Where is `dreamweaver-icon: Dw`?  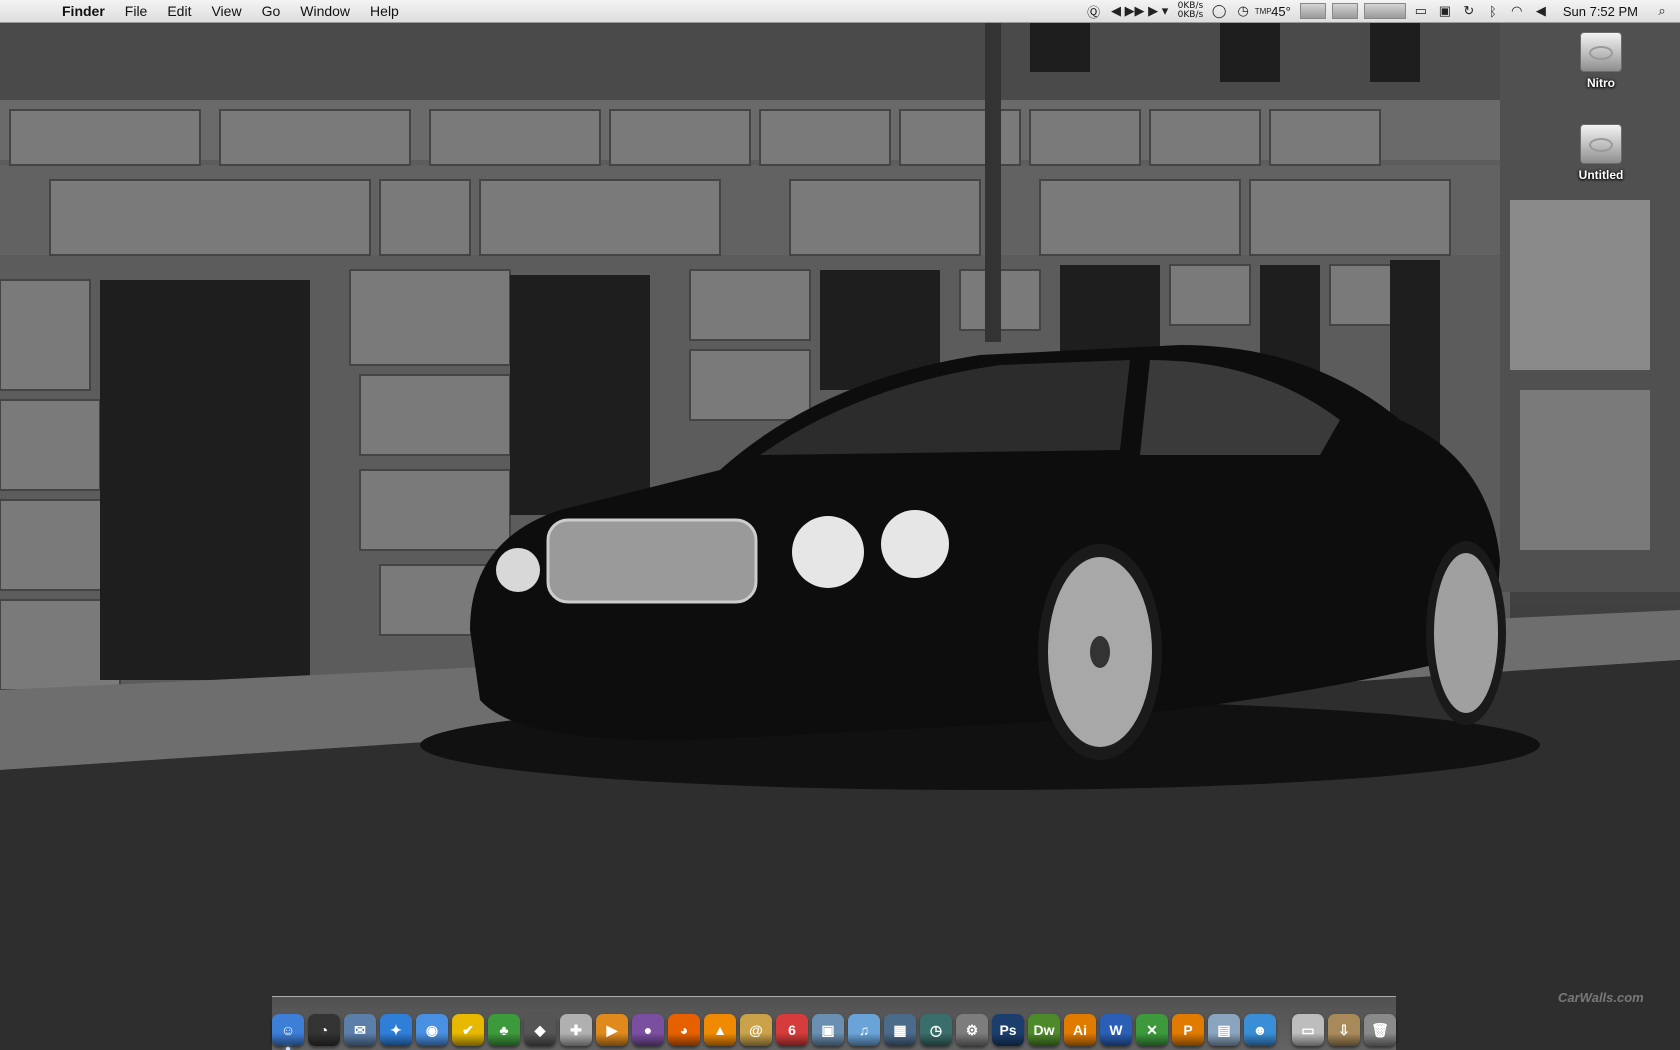
dreamweaver-icon: Dw is located at coordinates (1044, 1030).